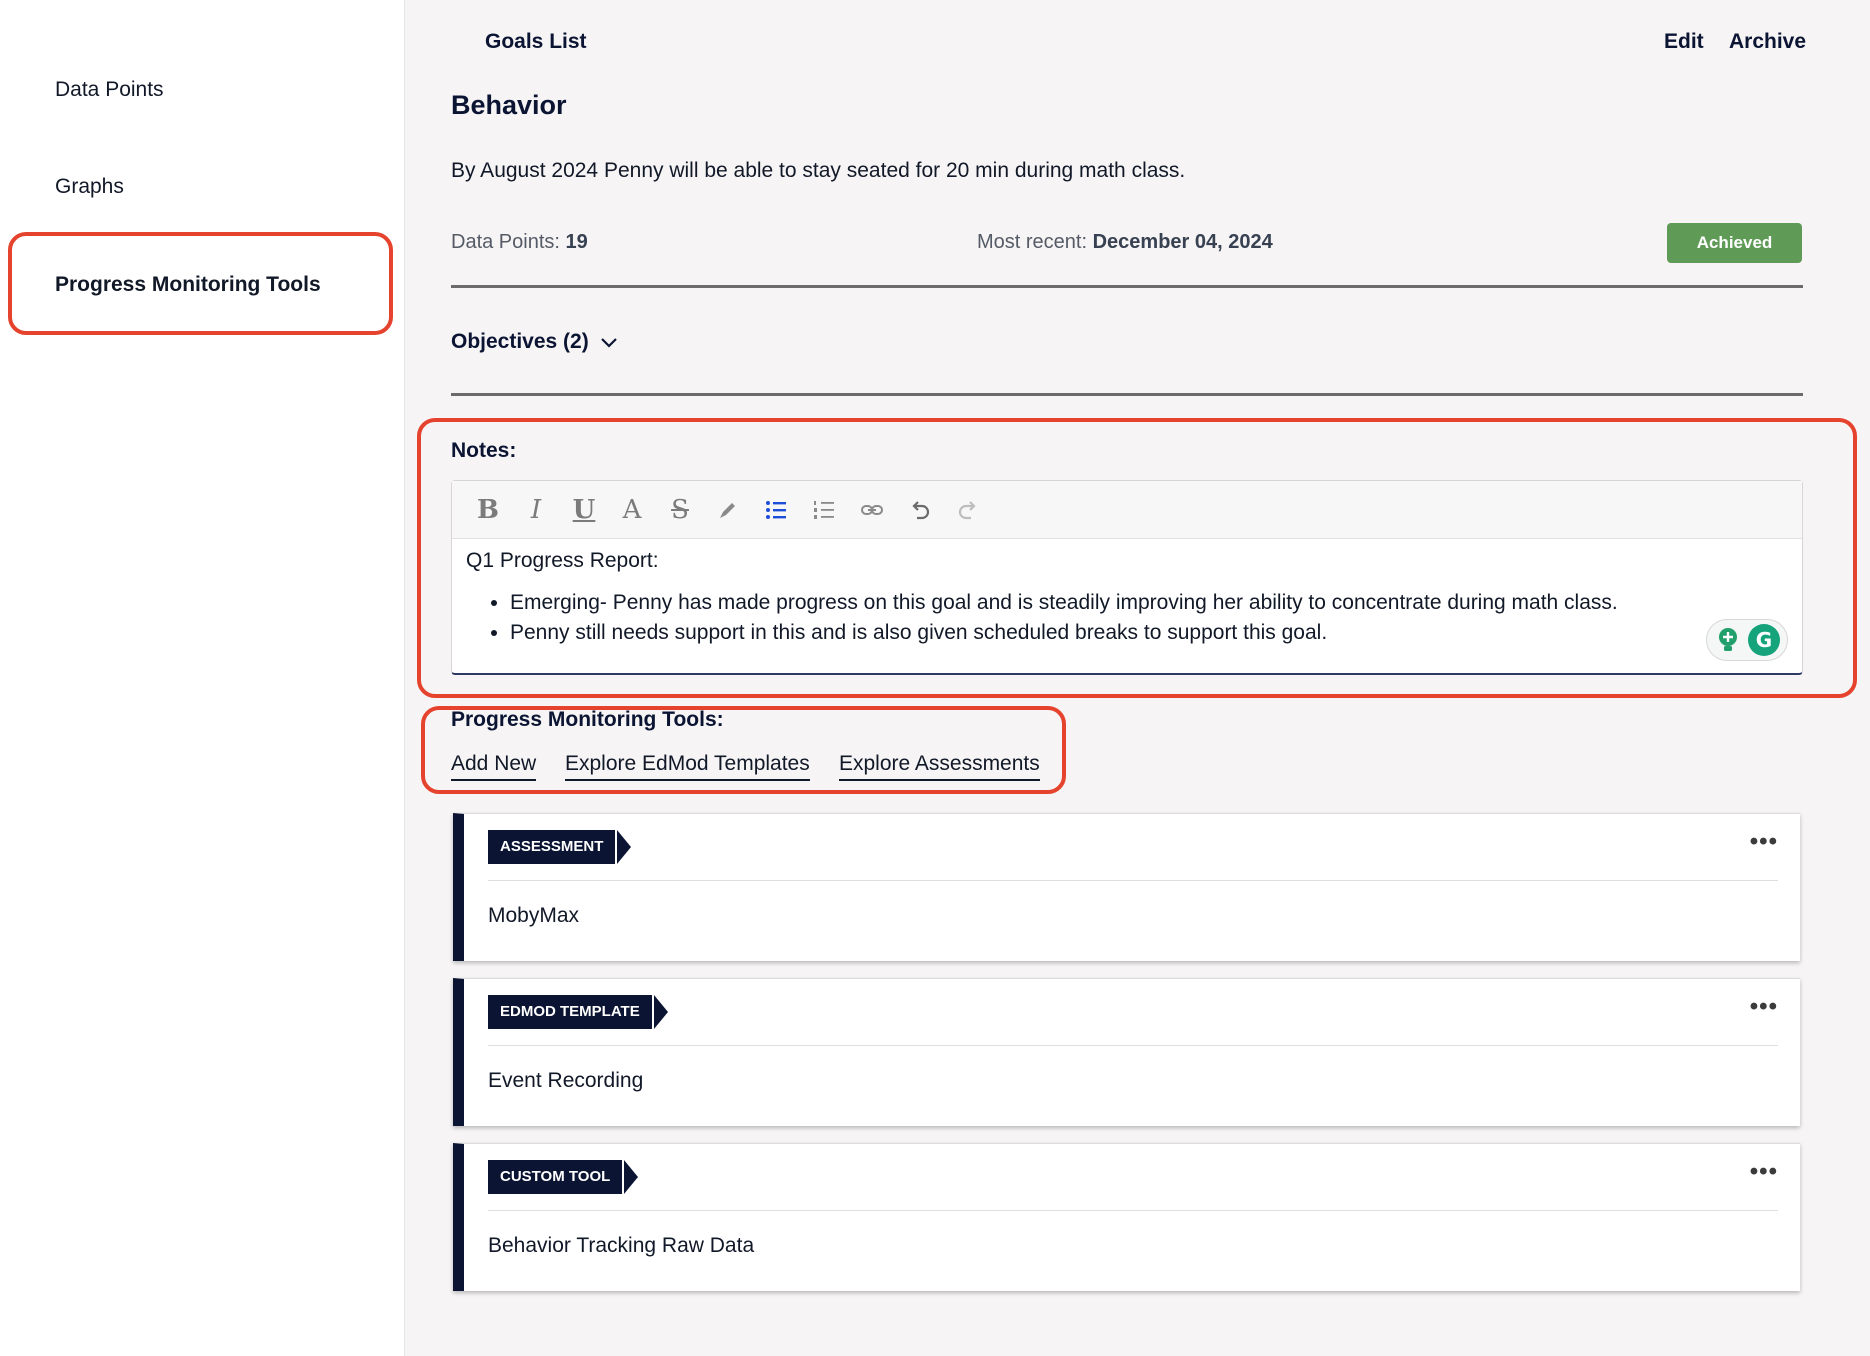  What do you see at coordinates (687, 766) in the screenshot?
I see `explore-edmod-templates-link: Explore EdMod Templates` at bounding box center [687, 766].